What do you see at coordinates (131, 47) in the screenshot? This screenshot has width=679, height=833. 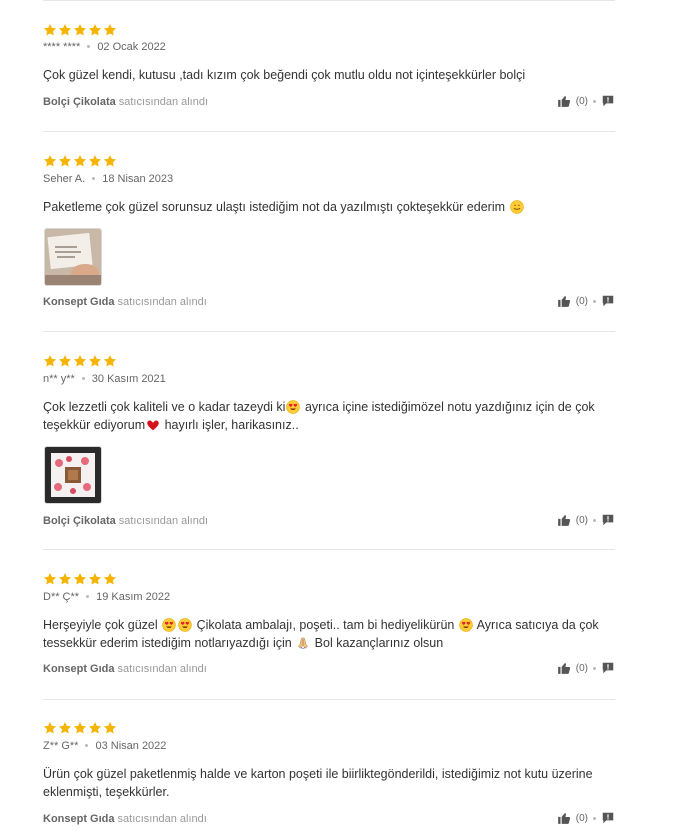 I see `review-date: 02 Ocak 2022` at bounding box center [131, 47].